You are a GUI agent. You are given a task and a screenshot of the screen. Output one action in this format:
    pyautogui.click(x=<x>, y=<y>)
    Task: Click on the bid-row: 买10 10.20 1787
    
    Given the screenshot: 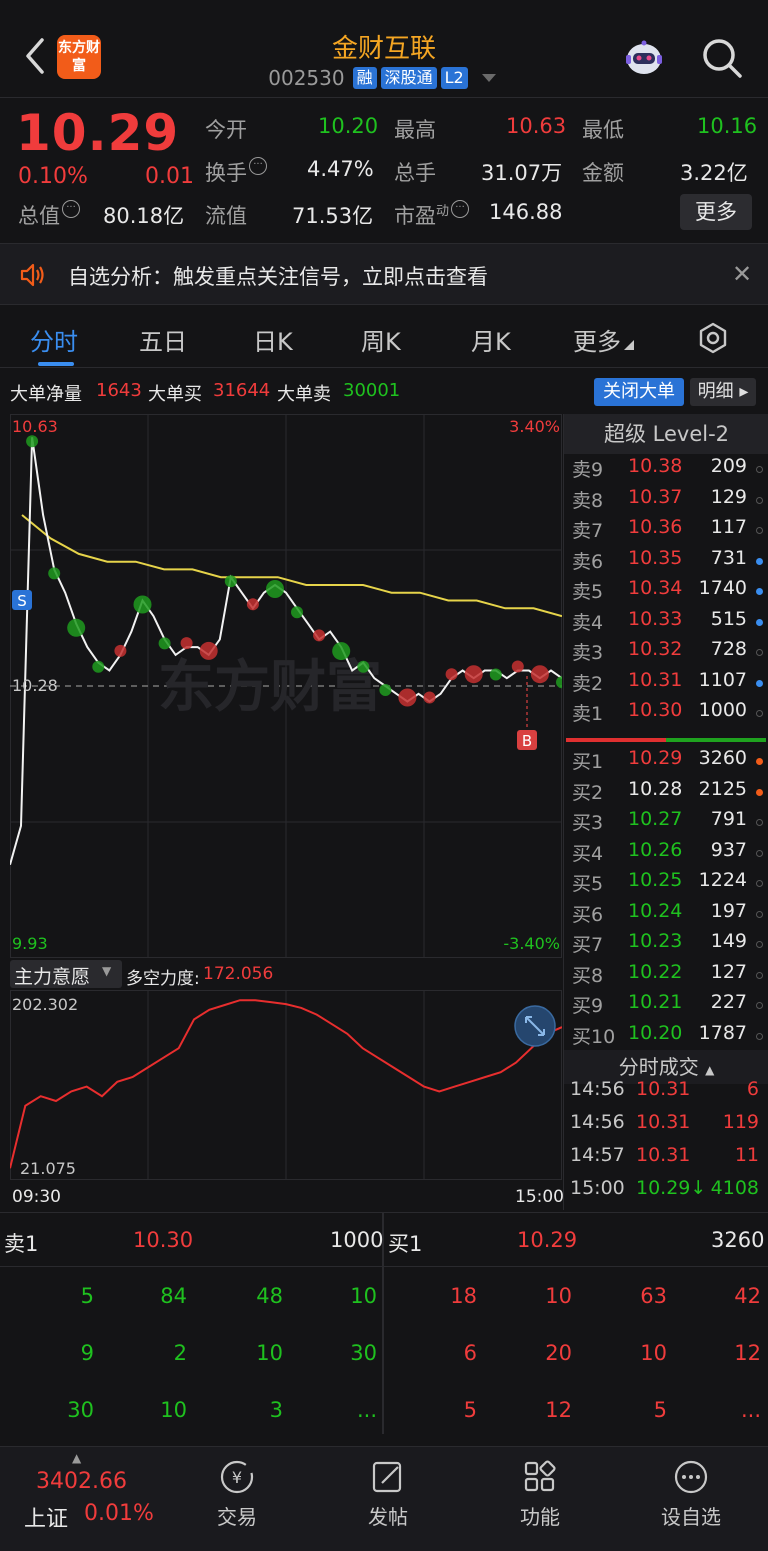 What is the action you would take?
    pyautogui.click(x=666, y=1037)
    